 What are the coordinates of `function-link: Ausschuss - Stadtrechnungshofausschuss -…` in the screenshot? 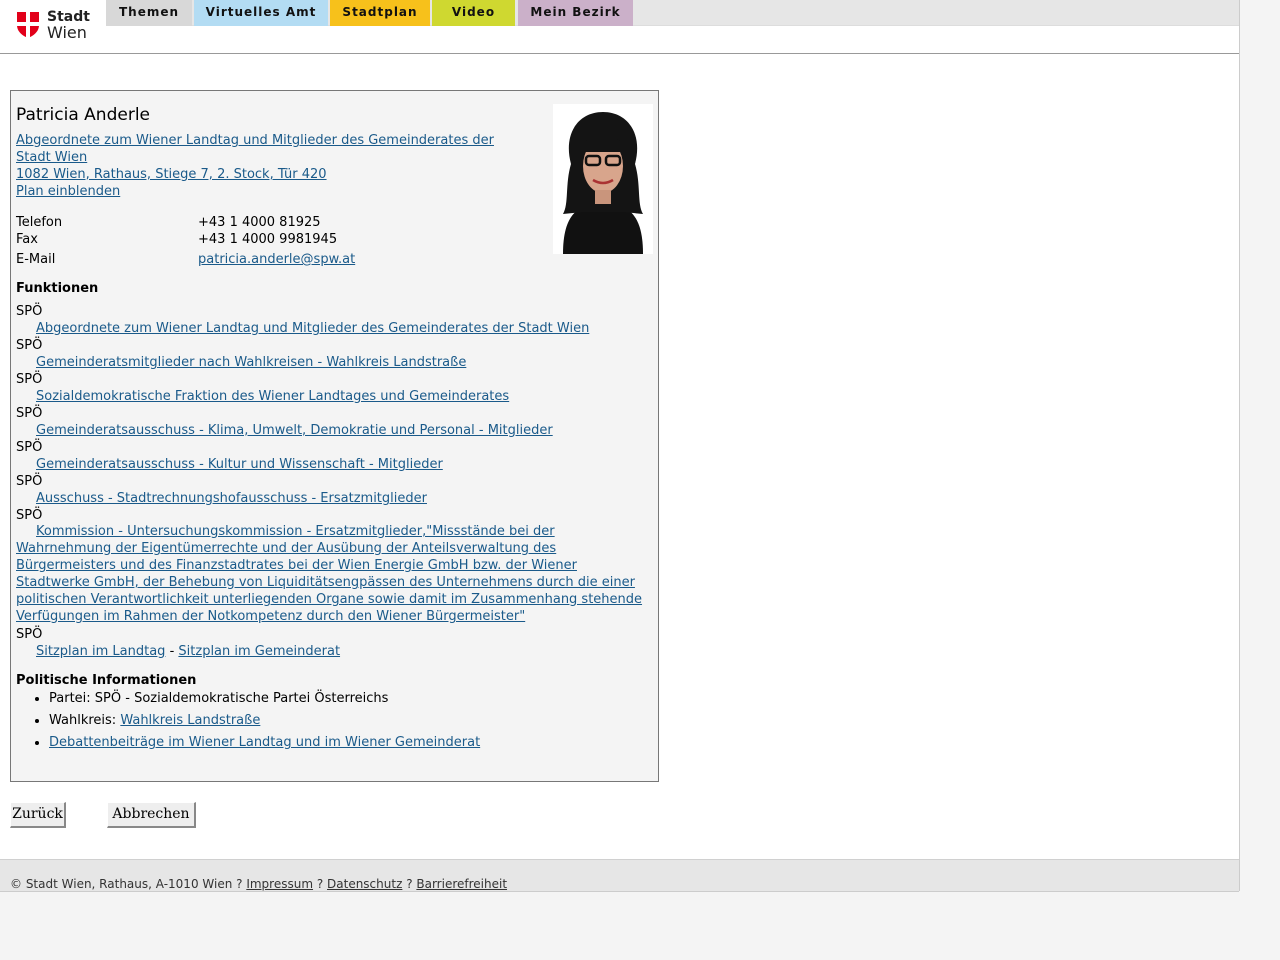 It's located at (231, 498).